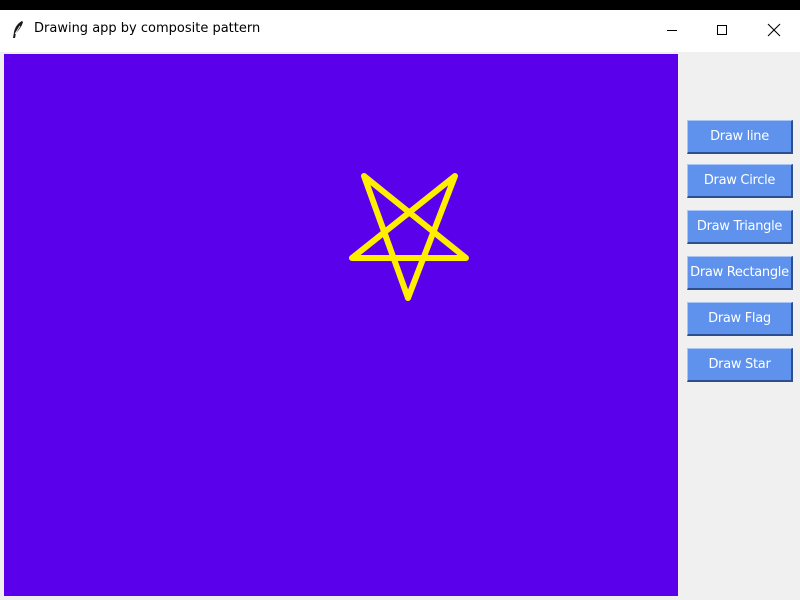 The width and height of the screenshot is (800, 600). I want to click on title-bar: Drawing app by composite pattern, so click(400, 31).